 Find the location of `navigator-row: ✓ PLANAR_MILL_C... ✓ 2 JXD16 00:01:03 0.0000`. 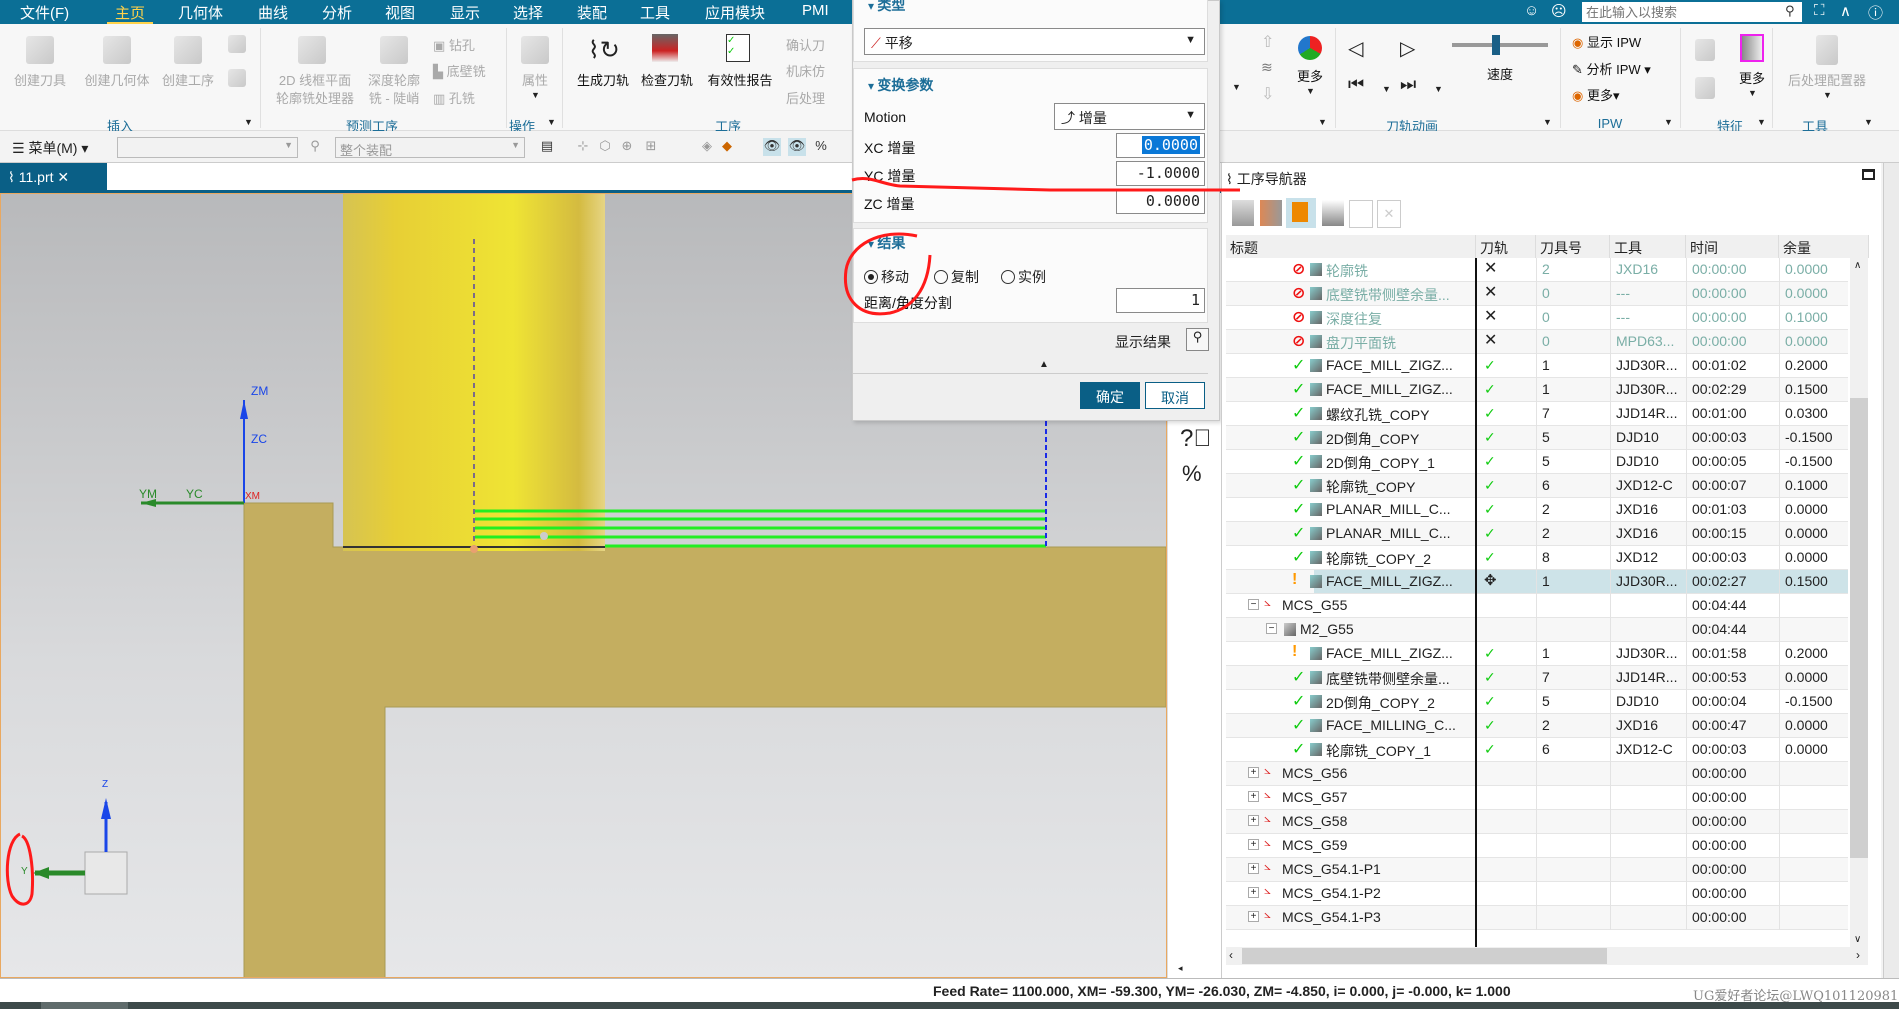

navigator-row: ✓ PLANAR_MILL_C... ✓ 2 JXD16 00:01:03 0.0000 is located at coordinates (1537, 510).